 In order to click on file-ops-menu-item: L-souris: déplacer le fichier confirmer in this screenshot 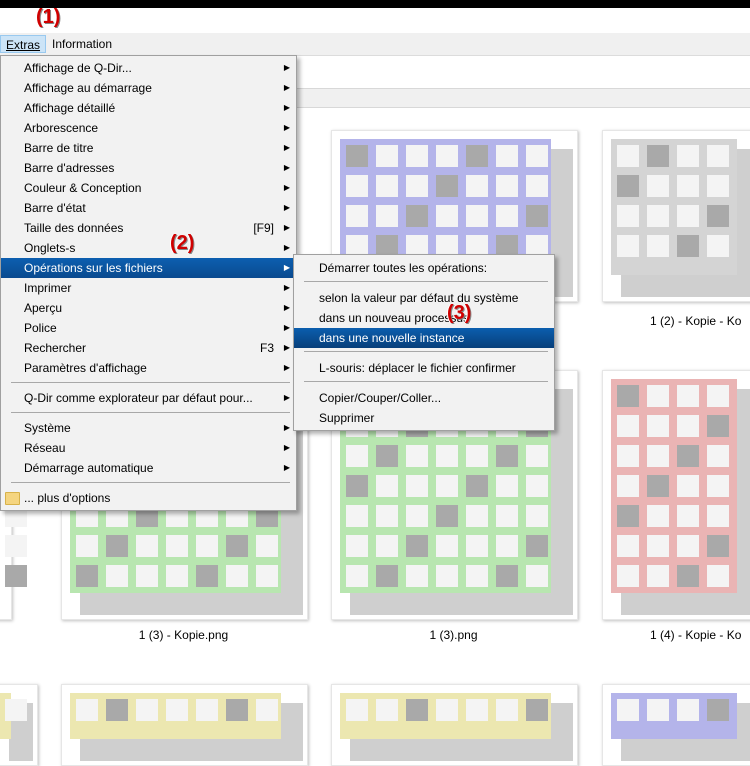, I will do `click(424, 368)`.